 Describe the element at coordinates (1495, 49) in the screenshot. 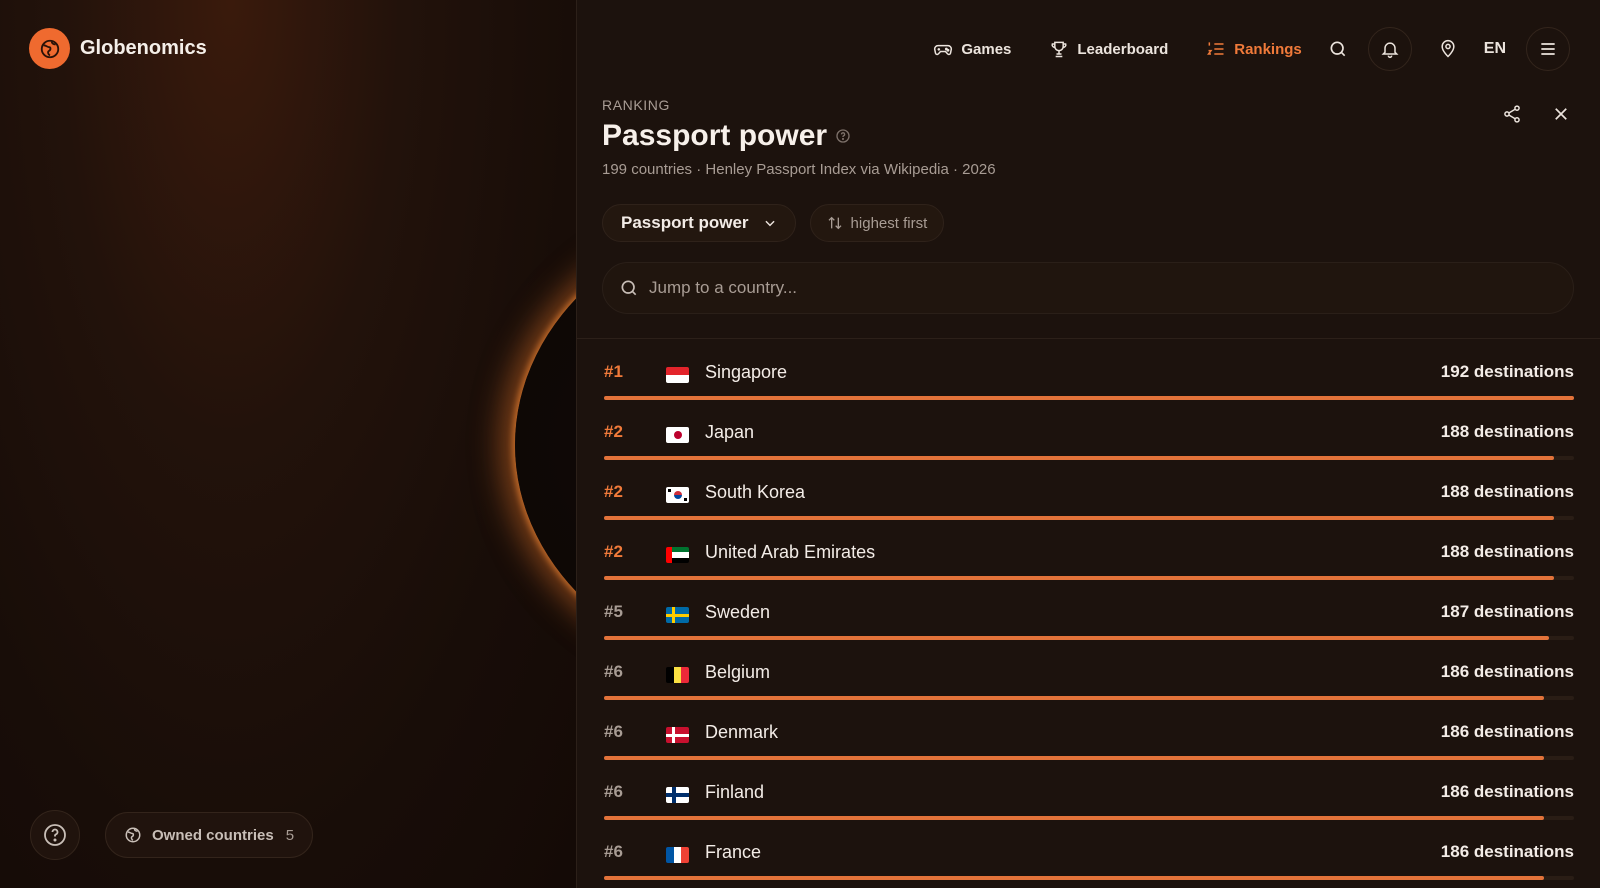

I see `language-selector: EN` at that location.